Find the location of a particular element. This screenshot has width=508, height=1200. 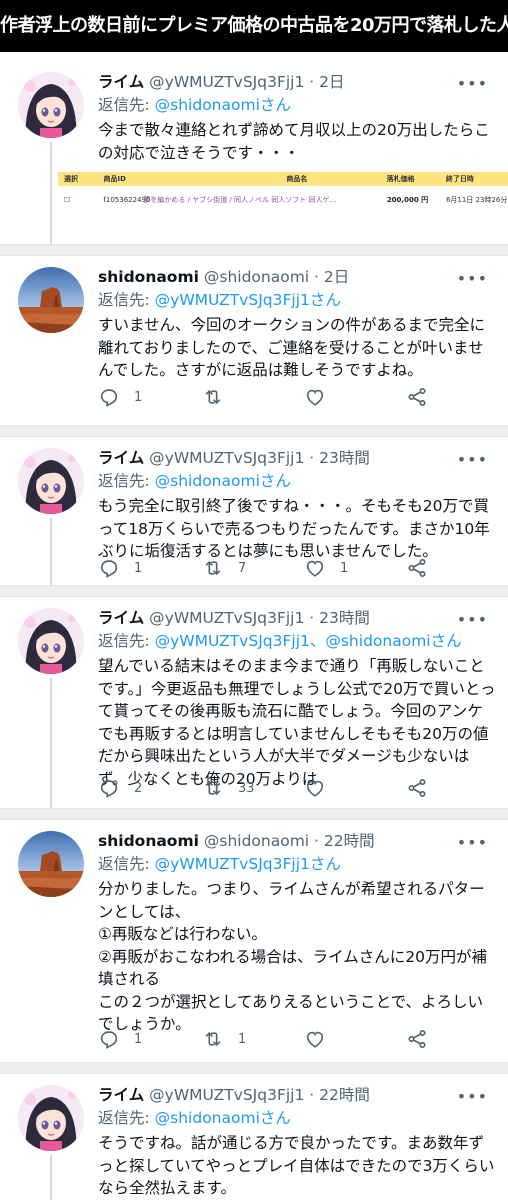

tweet-actions: 11 is located at coordinates (268, 1039).